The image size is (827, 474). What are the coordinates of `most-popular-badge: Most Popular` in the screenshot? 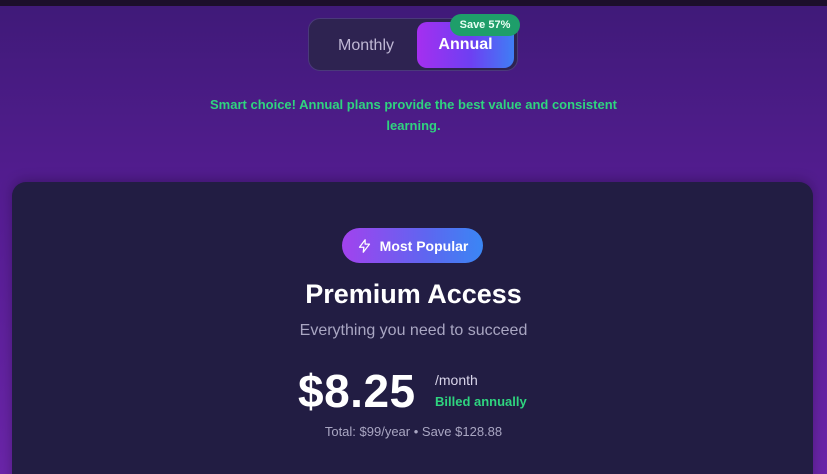 It's located at (412, 245).